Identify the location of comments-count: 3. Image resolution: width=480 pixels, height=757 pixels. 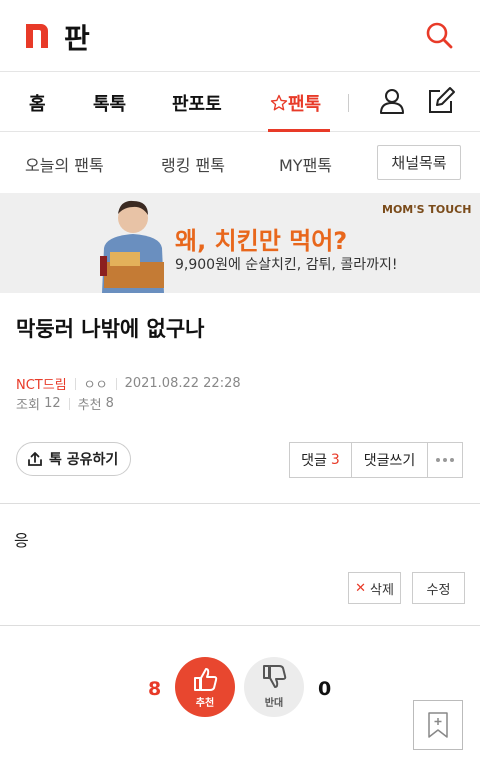
(335, 460).